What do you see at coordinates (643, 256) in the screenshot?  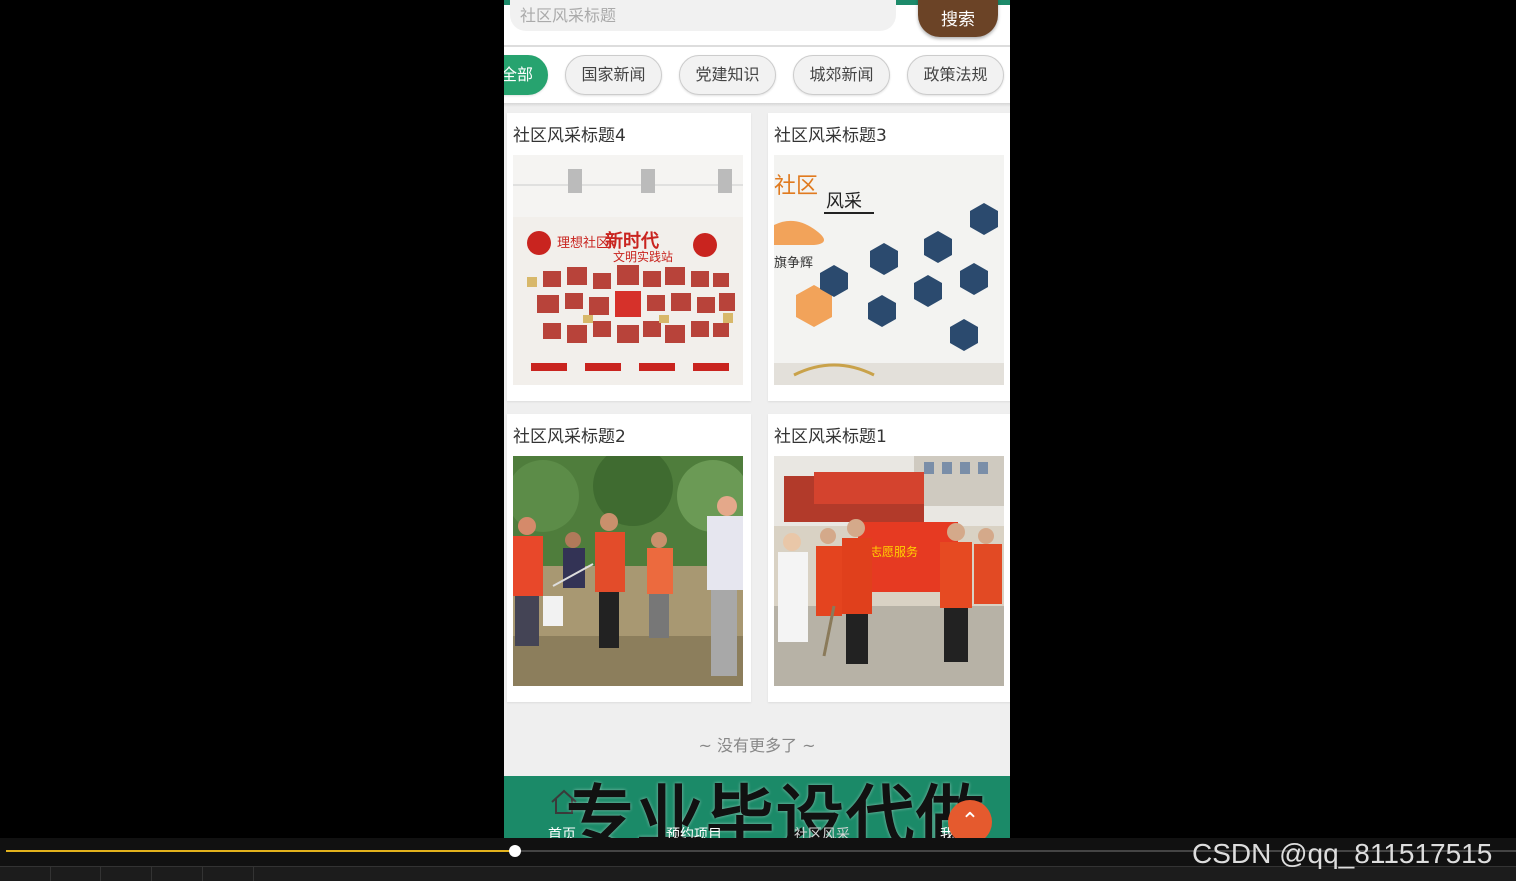 I see `svg-text: 文明实践站` at bounding box center [643, 256].